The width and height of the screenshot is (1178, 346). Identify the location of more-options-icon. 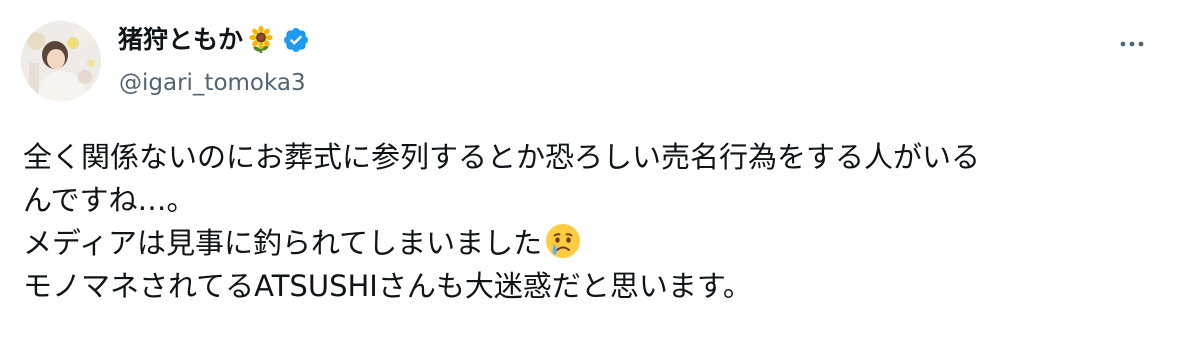
(1132, 44).